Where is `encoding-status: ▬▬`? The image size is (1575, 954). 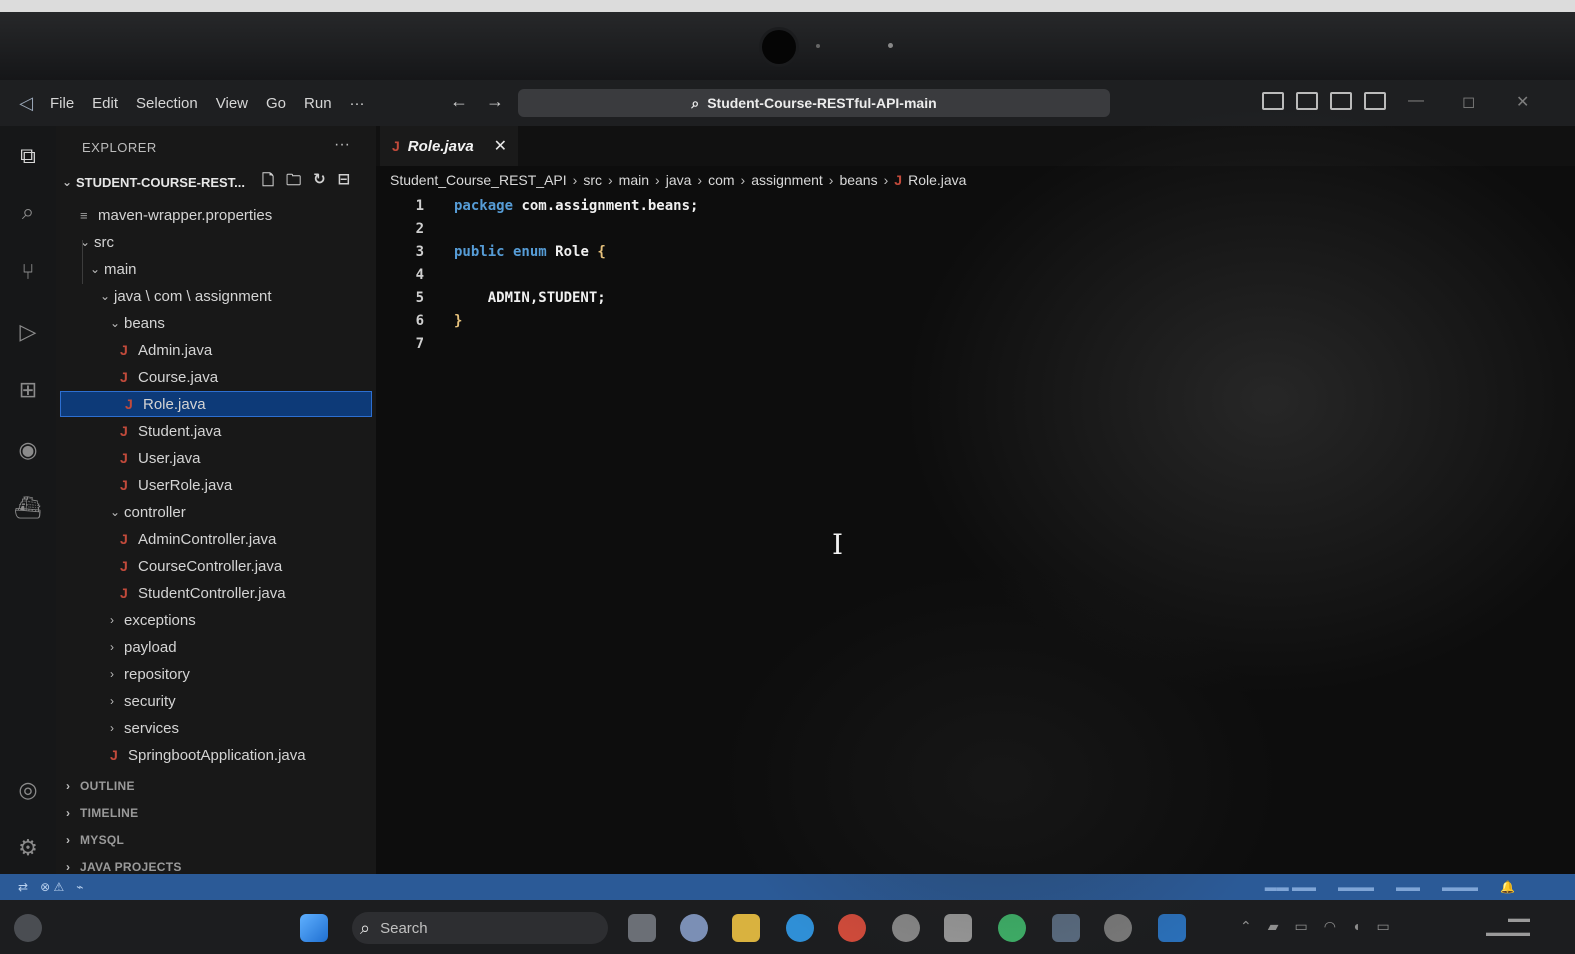 encoding-status: ▬▬ is located at coordinates (1408, 887).